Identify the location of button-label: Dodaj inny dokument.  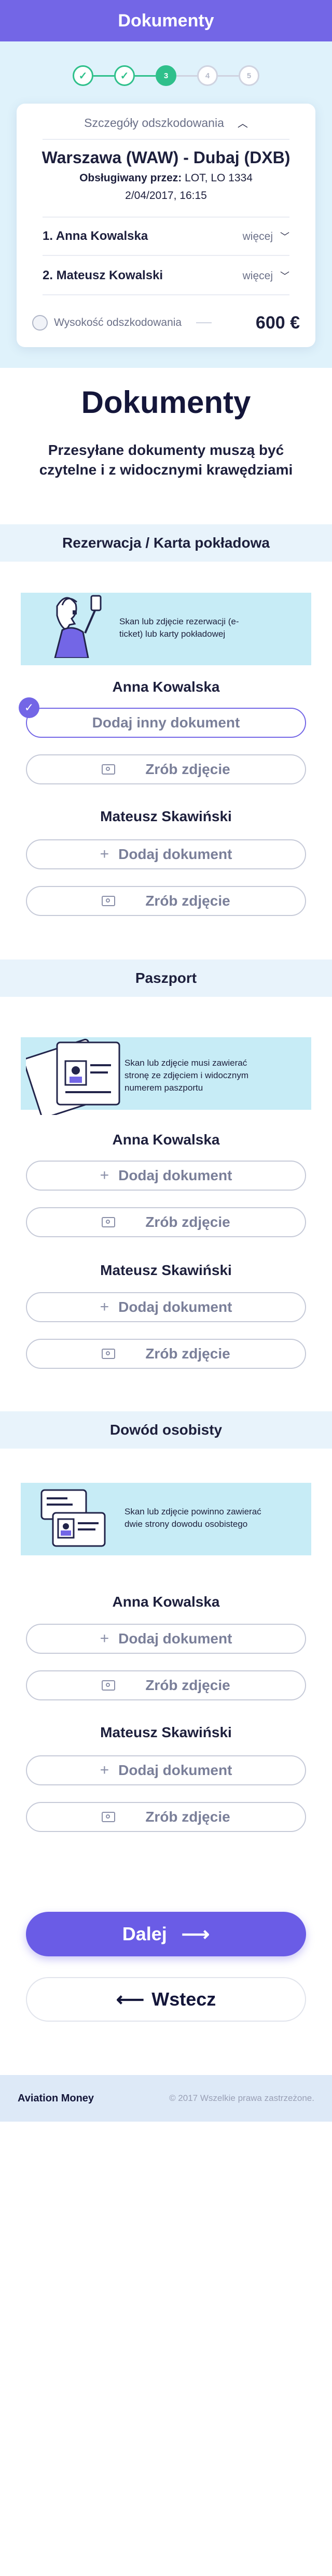
(166, 723).